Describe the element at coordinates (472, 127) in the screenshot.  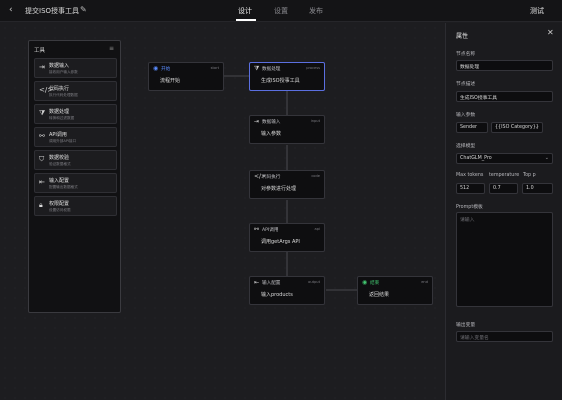
I see `input-param-key: Sender` at that location.